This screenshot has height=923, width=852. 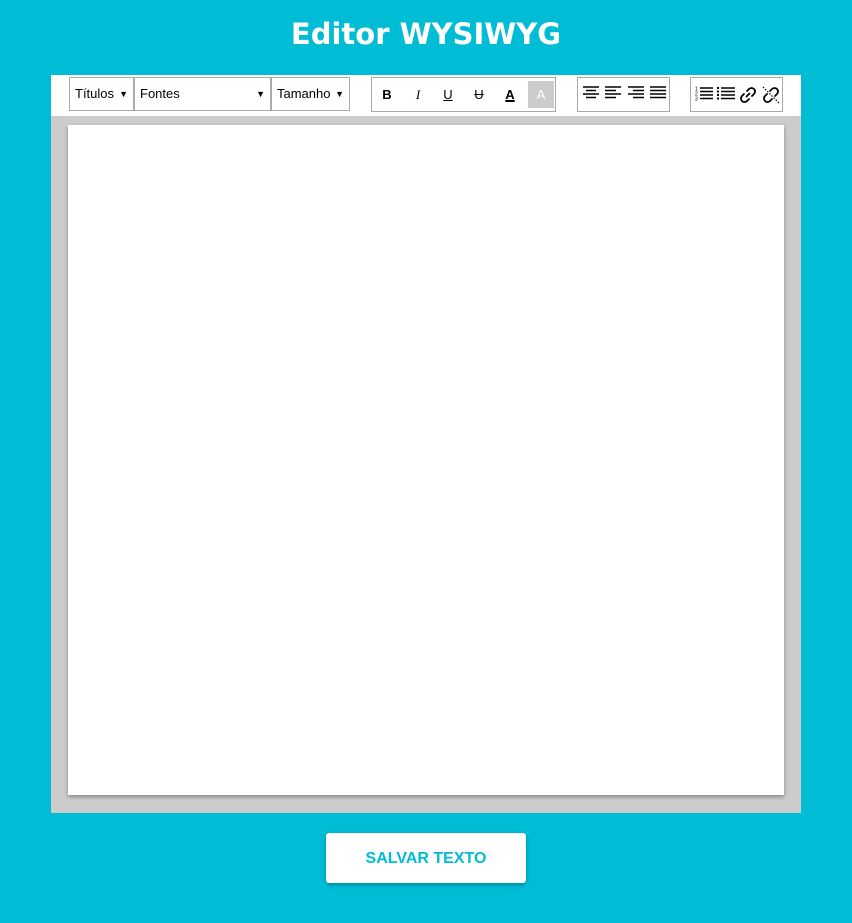 What do you see at coordinates (463, 94) in the screenshot?
I see `text-format-group: B I U U A A` at bounding box center [463, 94].